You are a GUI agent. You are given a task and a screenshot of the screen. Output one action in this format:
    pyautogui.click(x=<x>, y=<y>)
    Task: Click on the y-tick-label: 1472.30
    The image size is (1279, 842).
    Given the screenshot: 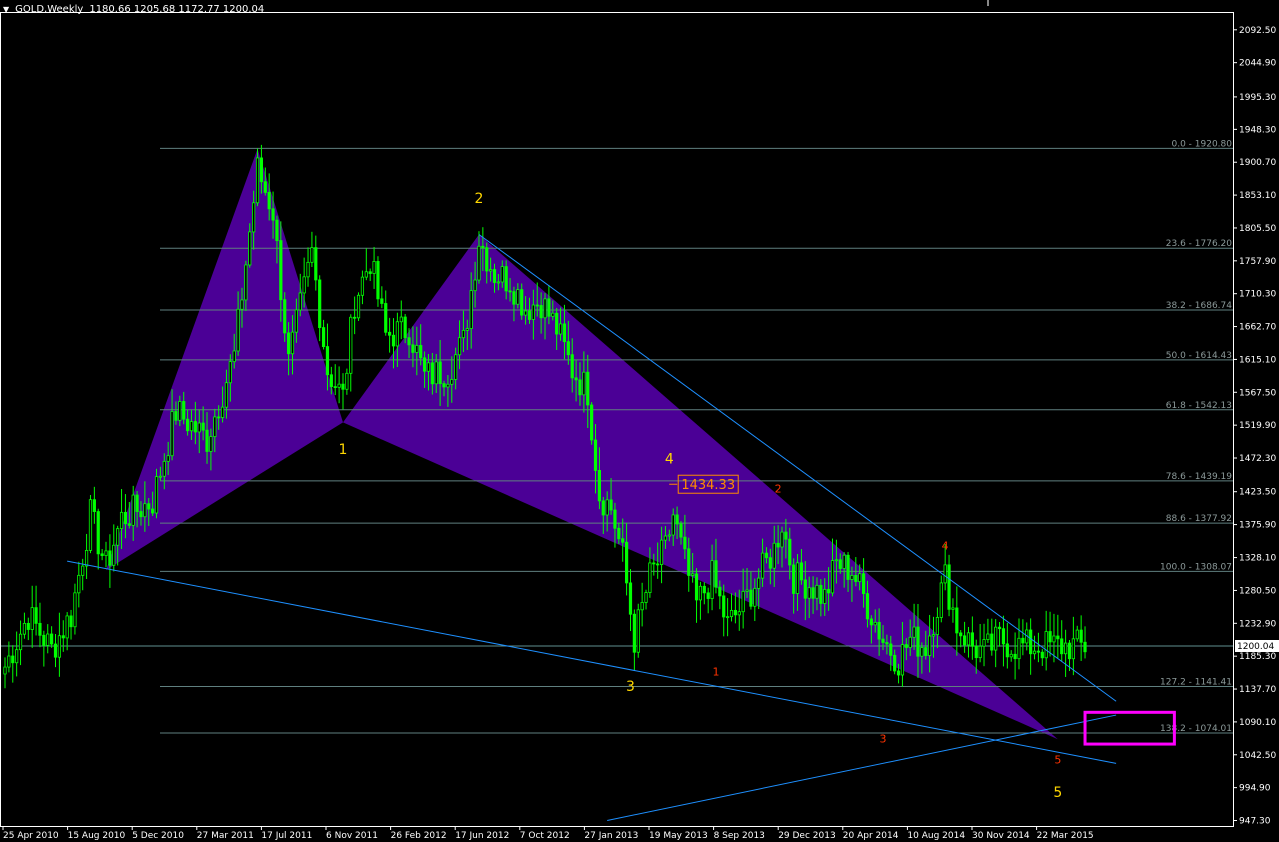 What is the action you would take?
    pyautogui.click(x=1257, y=459)
    